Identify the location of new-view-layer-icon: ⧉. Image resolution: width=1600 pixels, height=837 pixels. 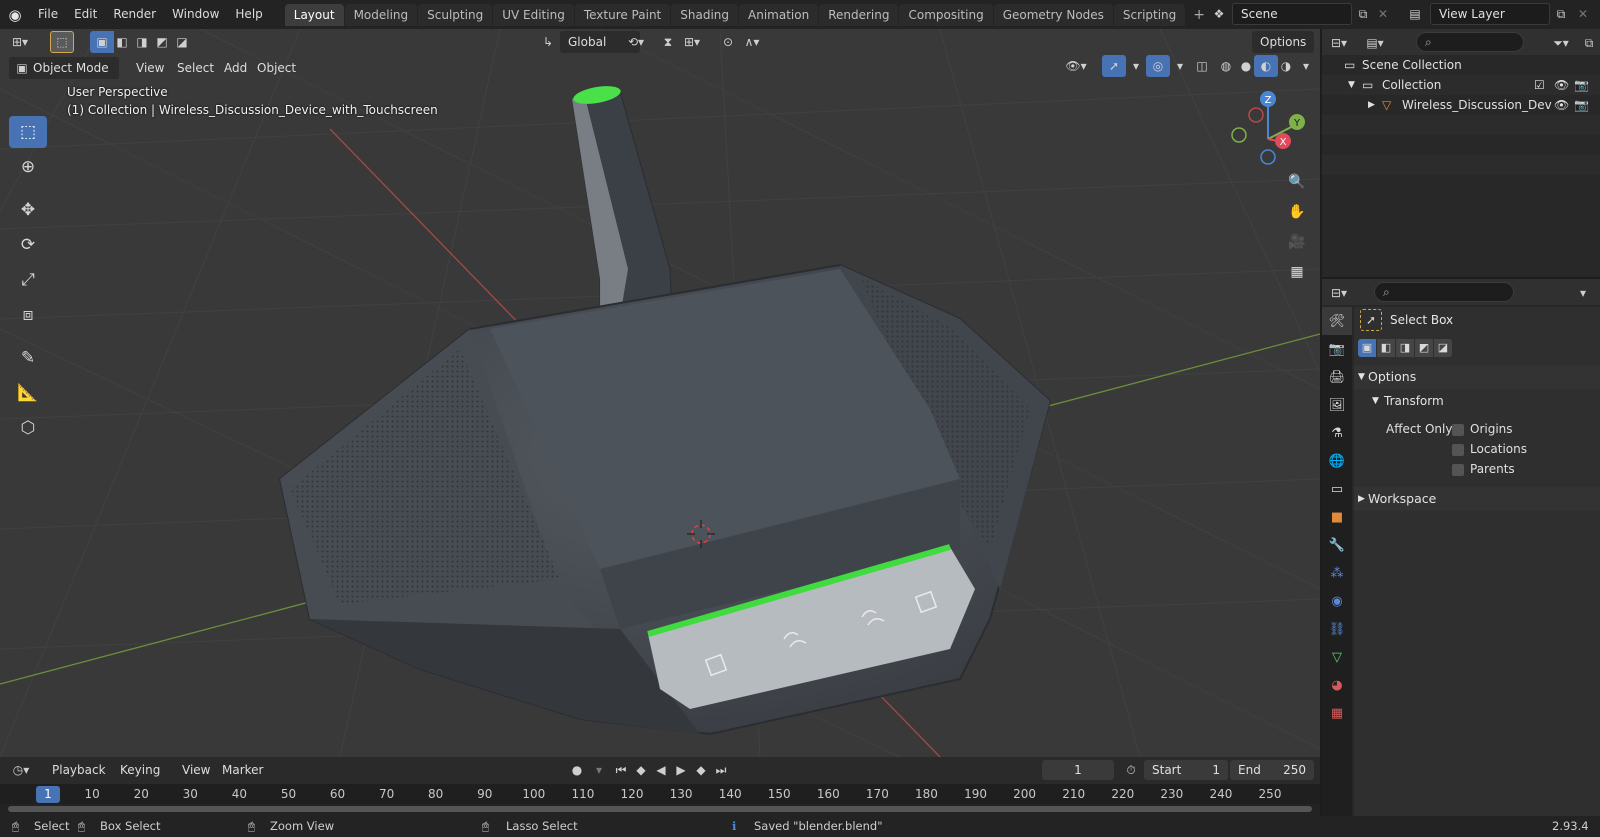
(1561, 14).